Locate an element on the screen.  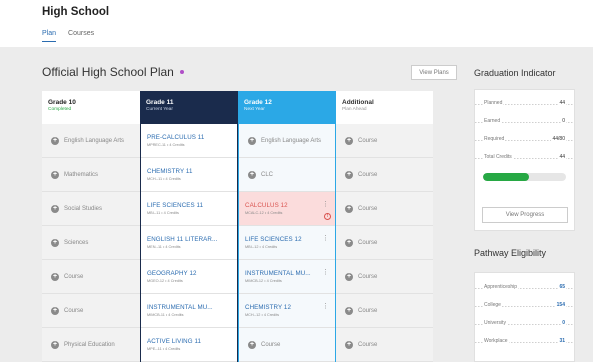
pathway-row: University 0 is located at coordinates (524, 323).